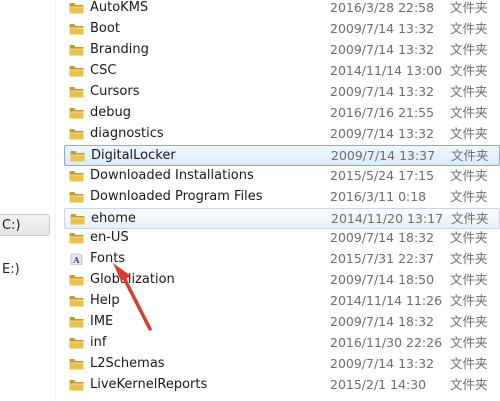  Describe the element at coordinates (25, 270) in the screenshot. I see `nav-item-drive-e: E:)` at that location.